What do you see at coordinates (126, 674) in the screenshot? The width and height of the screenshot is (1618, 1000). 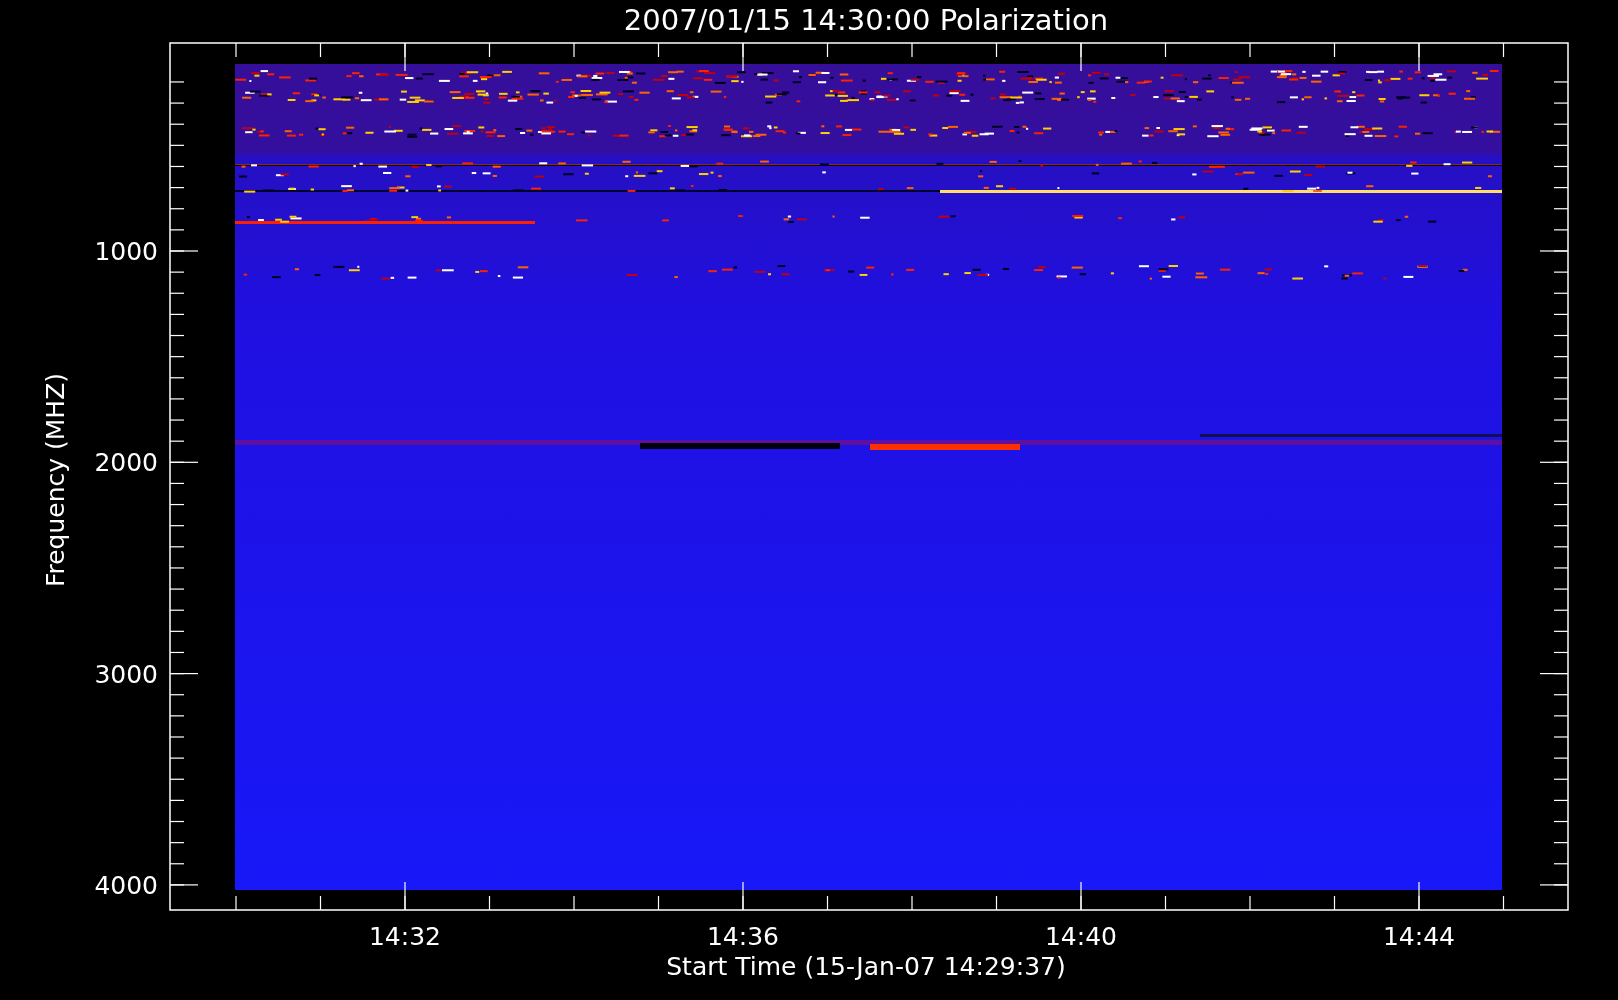 I see `y-tick-label: 3000` at bounding box center [126, 674].